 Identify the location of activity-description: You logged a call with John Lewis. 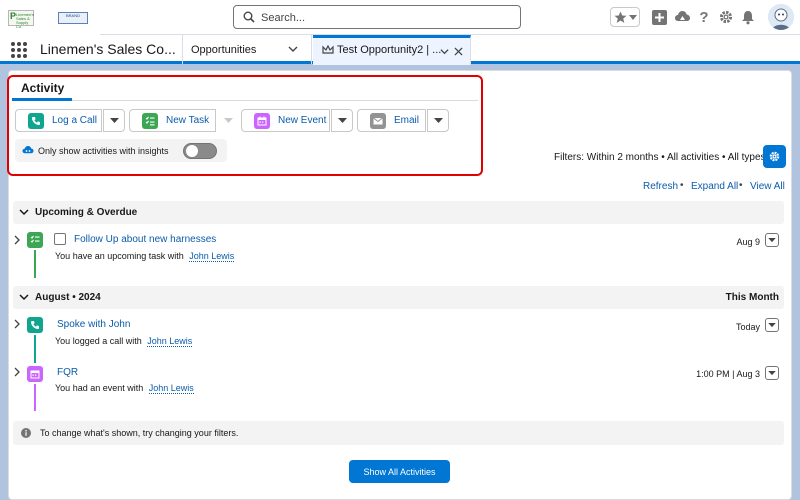
(124, 341).